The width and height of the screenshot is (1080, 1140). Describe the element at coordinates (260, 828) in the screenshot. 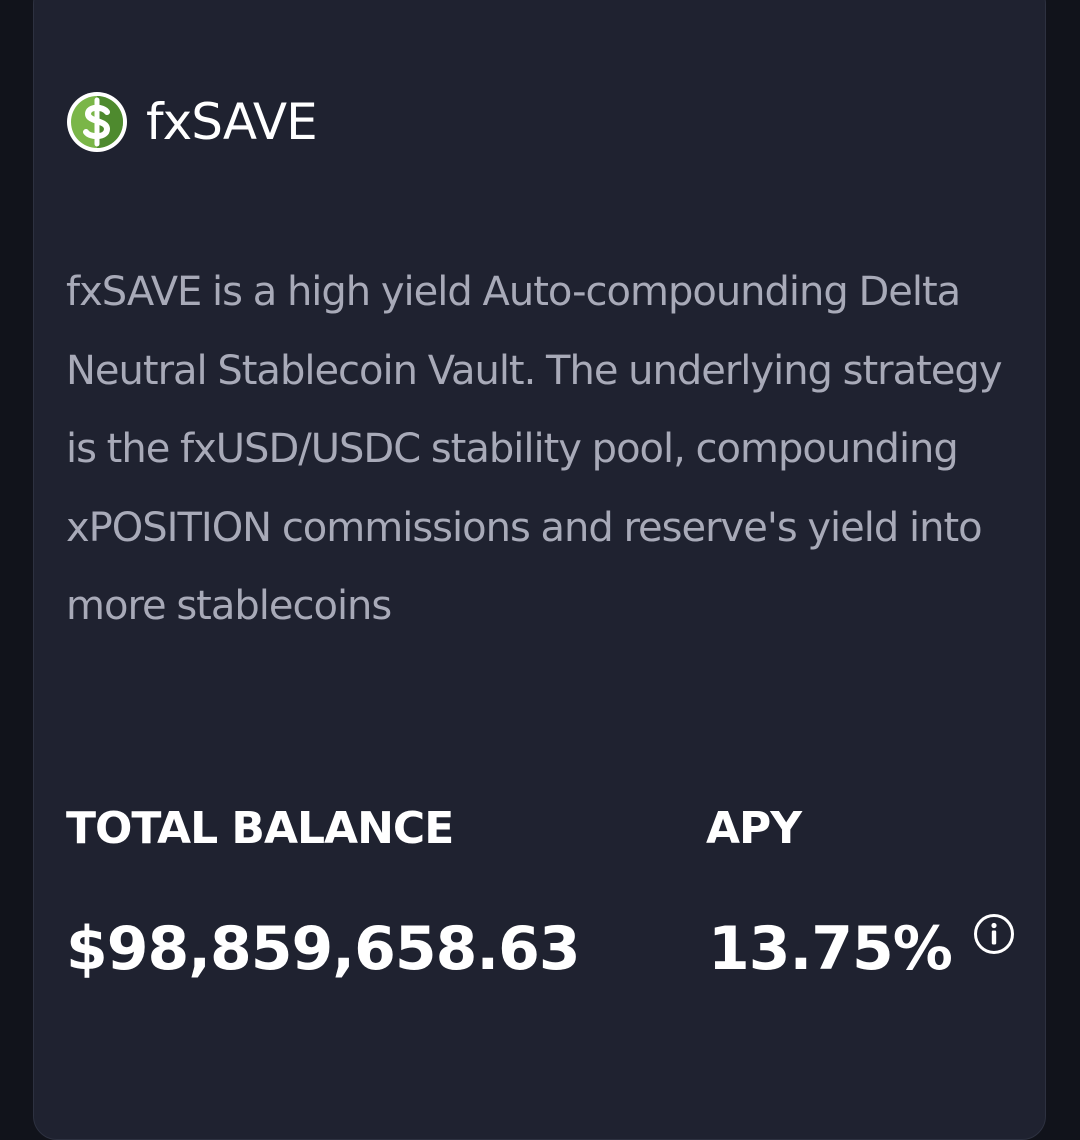

I see `total-balance-label: TOTAL BALANCE` at that location.